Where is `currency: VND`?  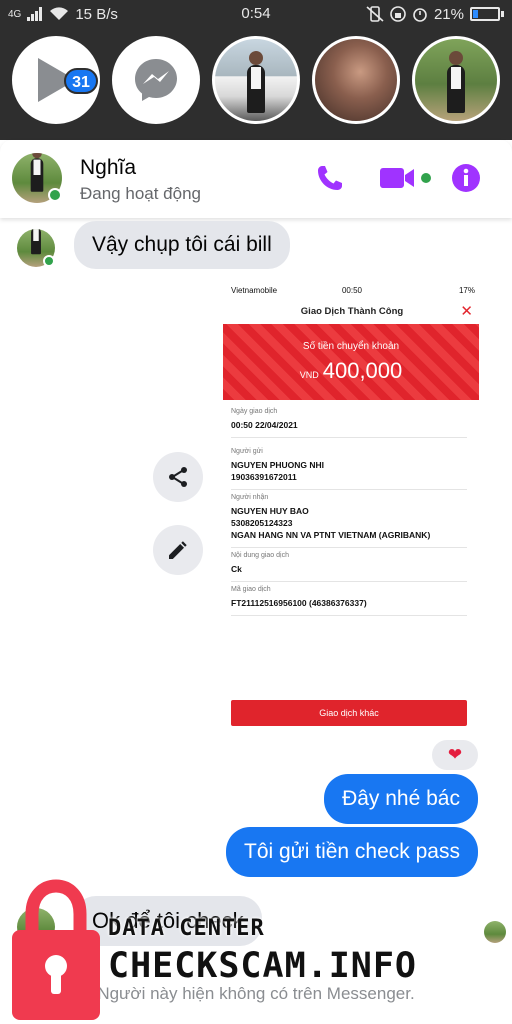 currency: VND is located at coordinates (309, 375).